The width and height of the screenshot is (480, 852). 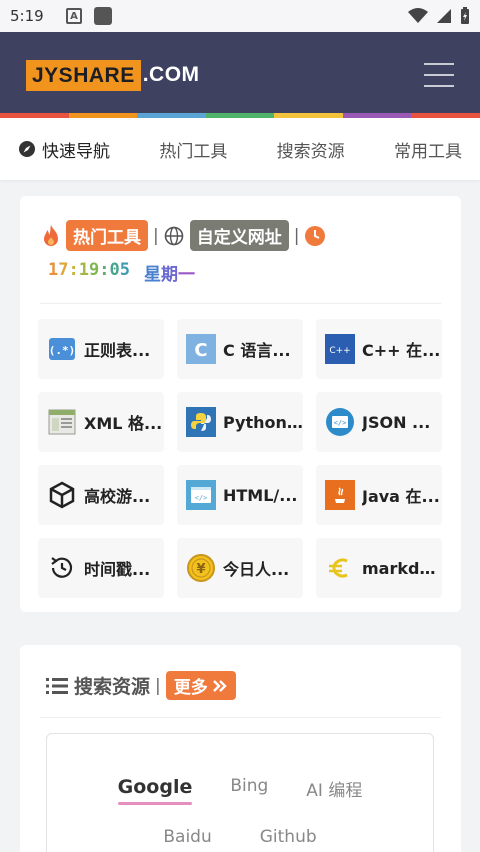 I want to click on tab-search-resources: 搜索资源, so click(x=311, y=149).